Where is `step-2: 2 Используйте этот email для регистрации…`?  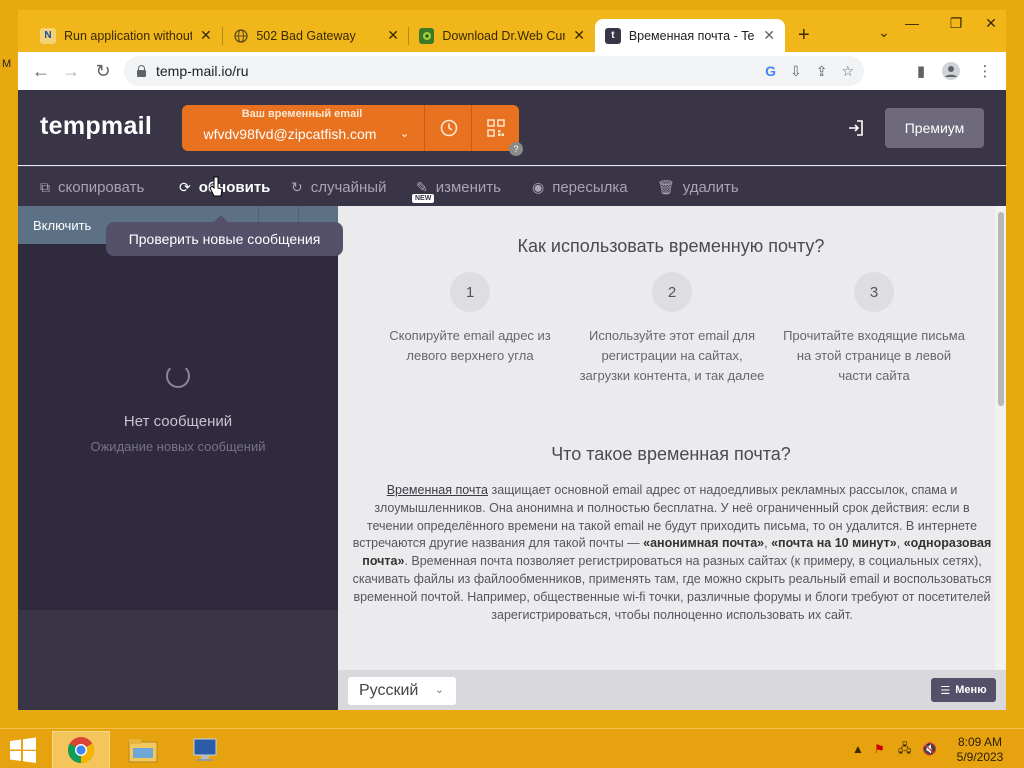 step-2: 2 Используйте этот email для регистрации… is located at coordinates (672, 329).